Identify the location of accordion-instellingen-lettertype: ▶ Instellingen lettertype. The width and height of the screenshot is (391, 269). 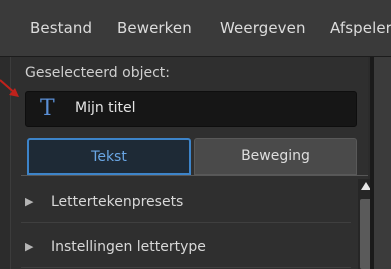
(186, 248).